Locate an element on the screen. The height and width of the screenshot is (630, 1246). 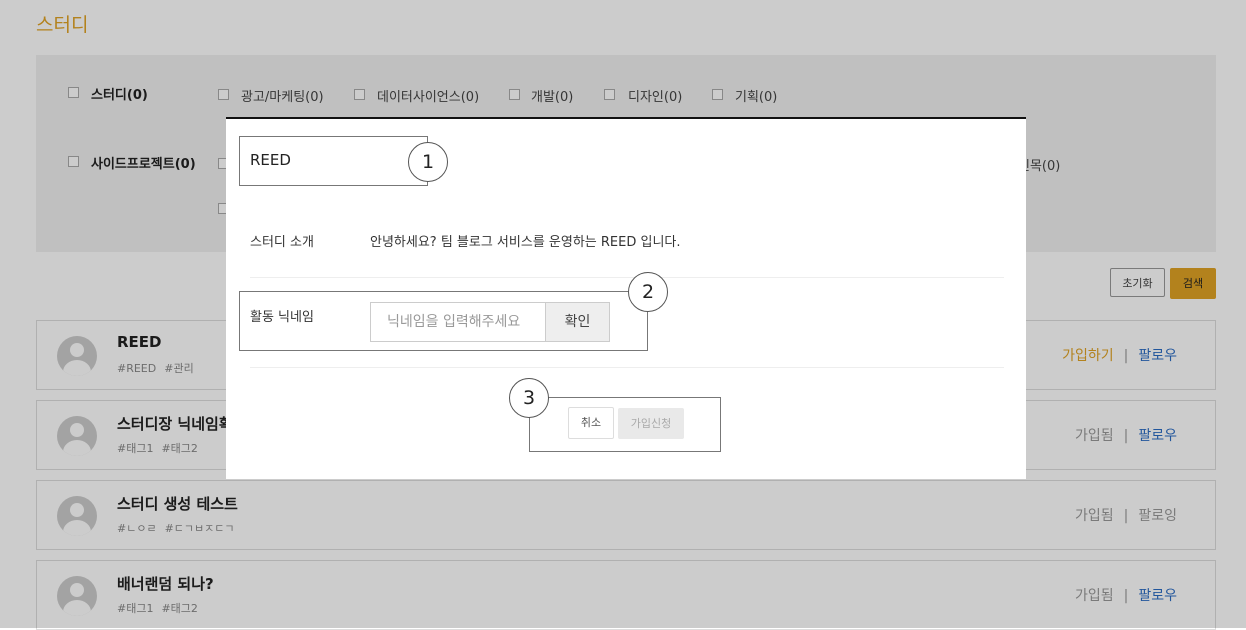
apply-button: 가입신청 is located at coordinates (651, 423).